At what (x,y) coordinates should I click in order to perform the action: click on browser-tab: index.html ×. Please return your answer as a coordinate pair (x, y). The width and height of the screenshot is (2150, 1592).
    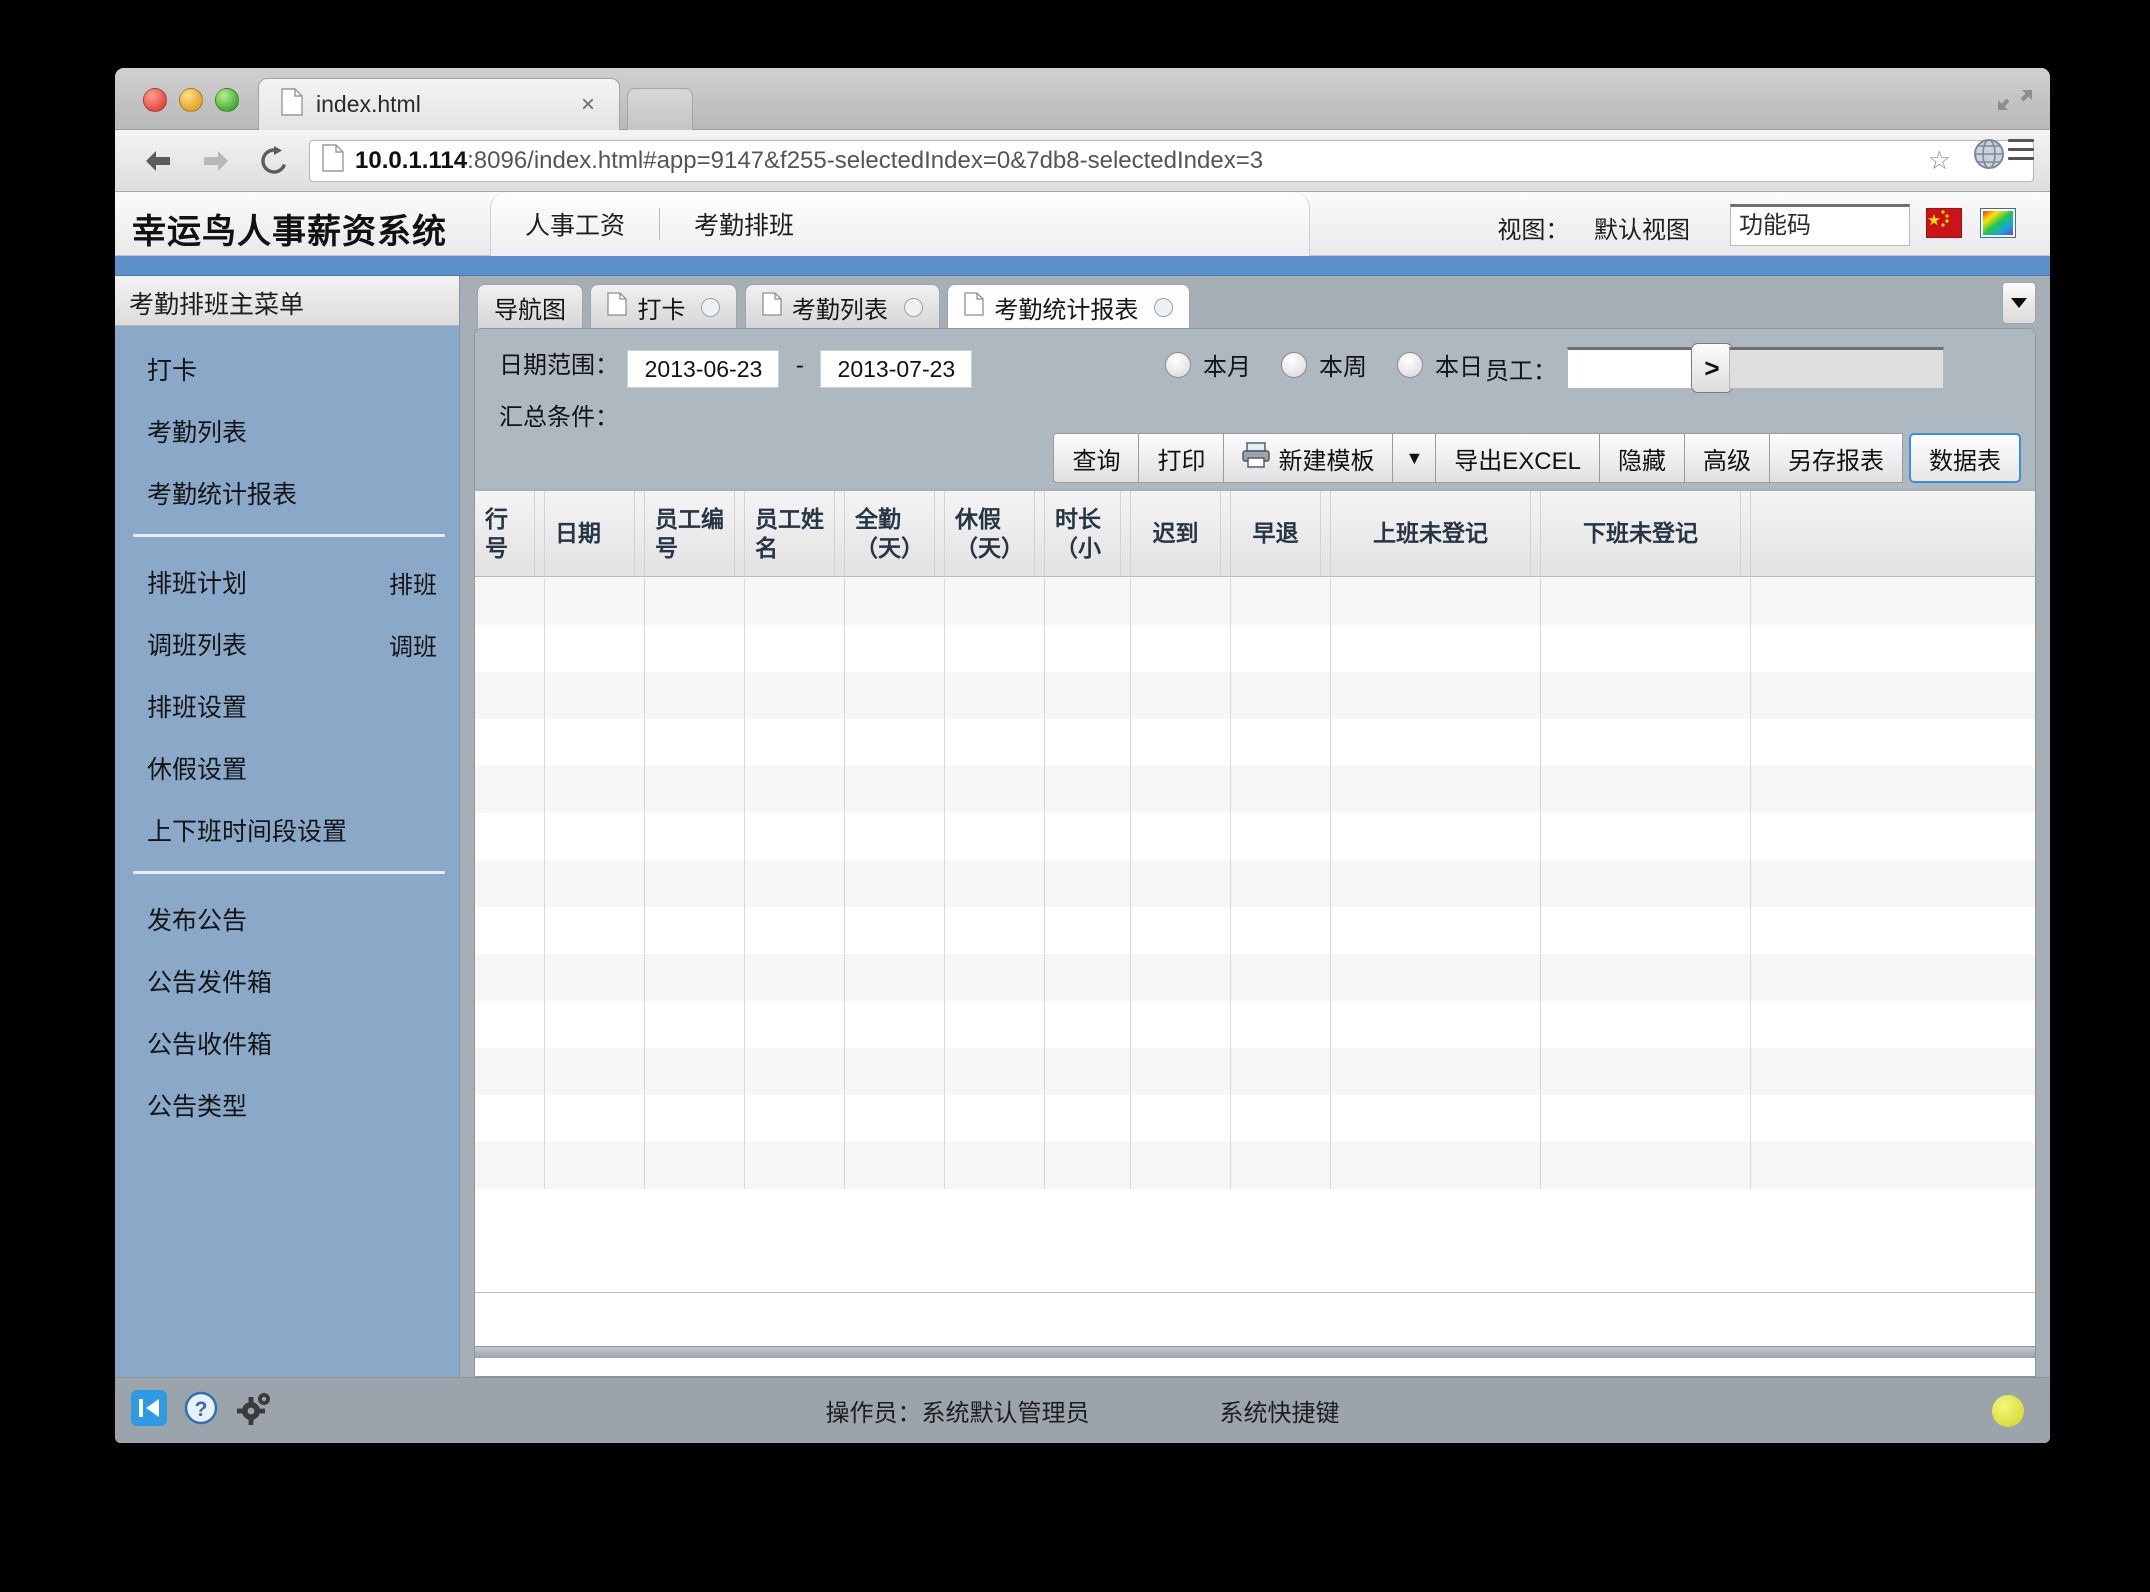
    Looking at the image, I should click on (439, 104).